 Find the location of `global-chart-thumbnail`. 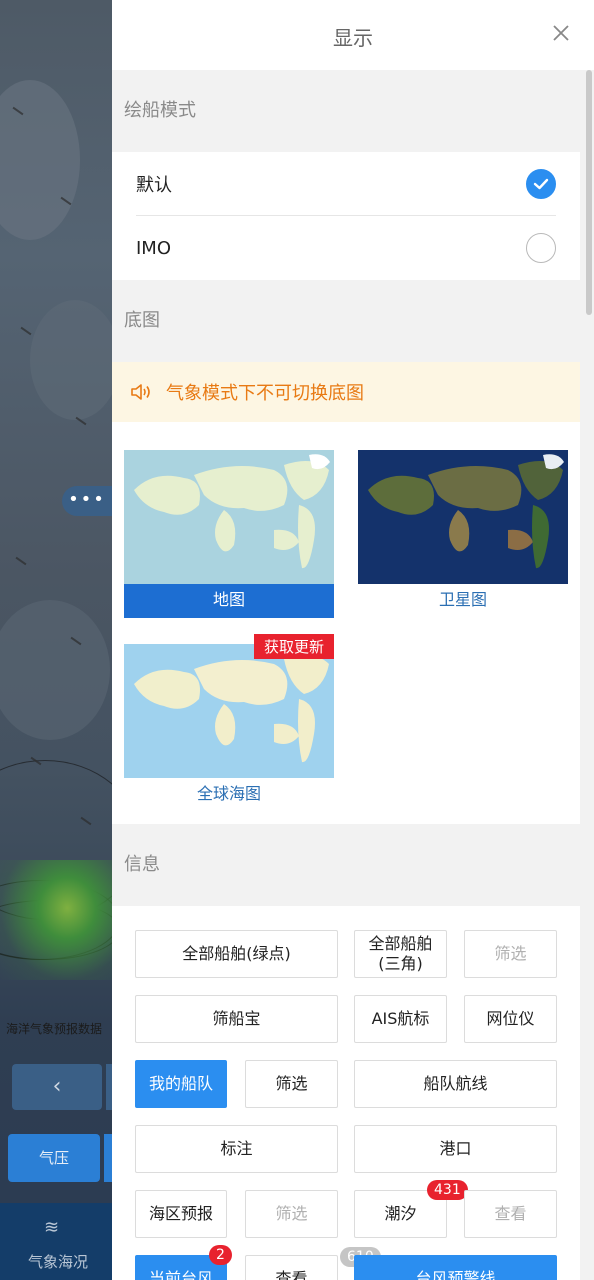

global-chart-thumbnail is located at coordinates (229, 711).